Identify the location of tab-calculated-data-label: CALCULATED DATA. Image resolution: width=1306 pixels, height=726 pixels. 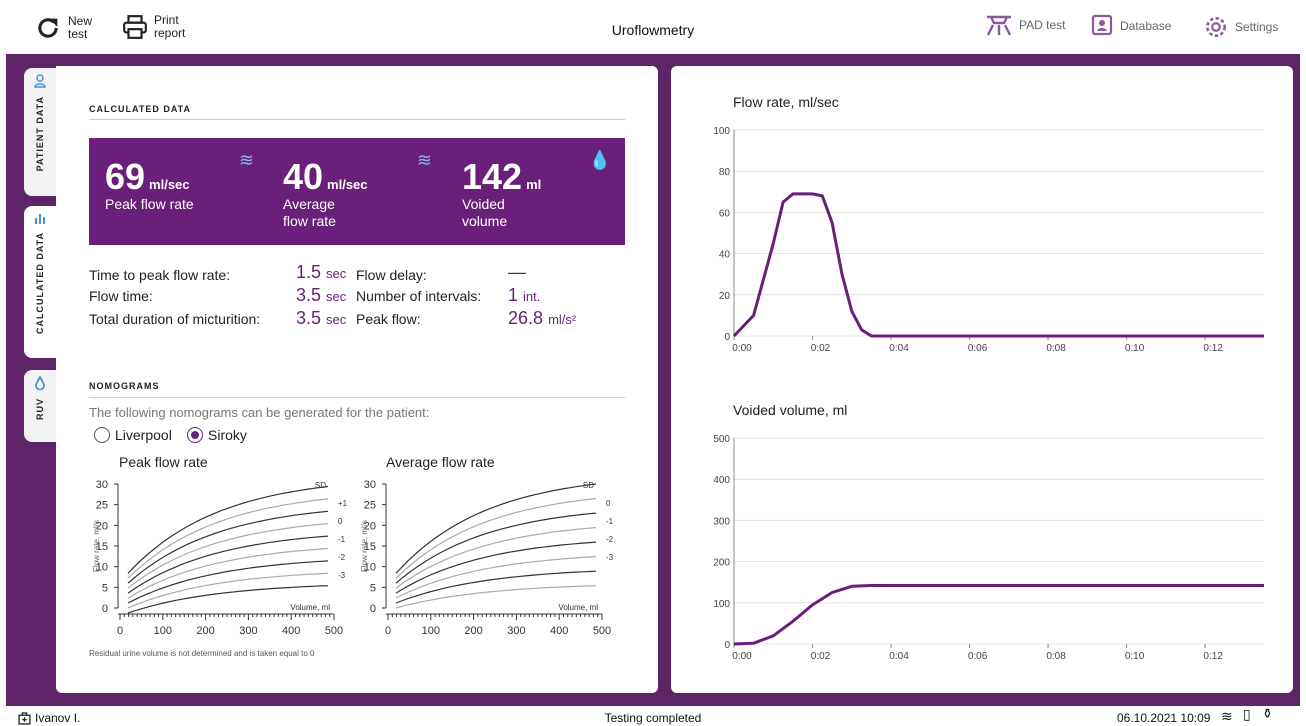
(40, 283).